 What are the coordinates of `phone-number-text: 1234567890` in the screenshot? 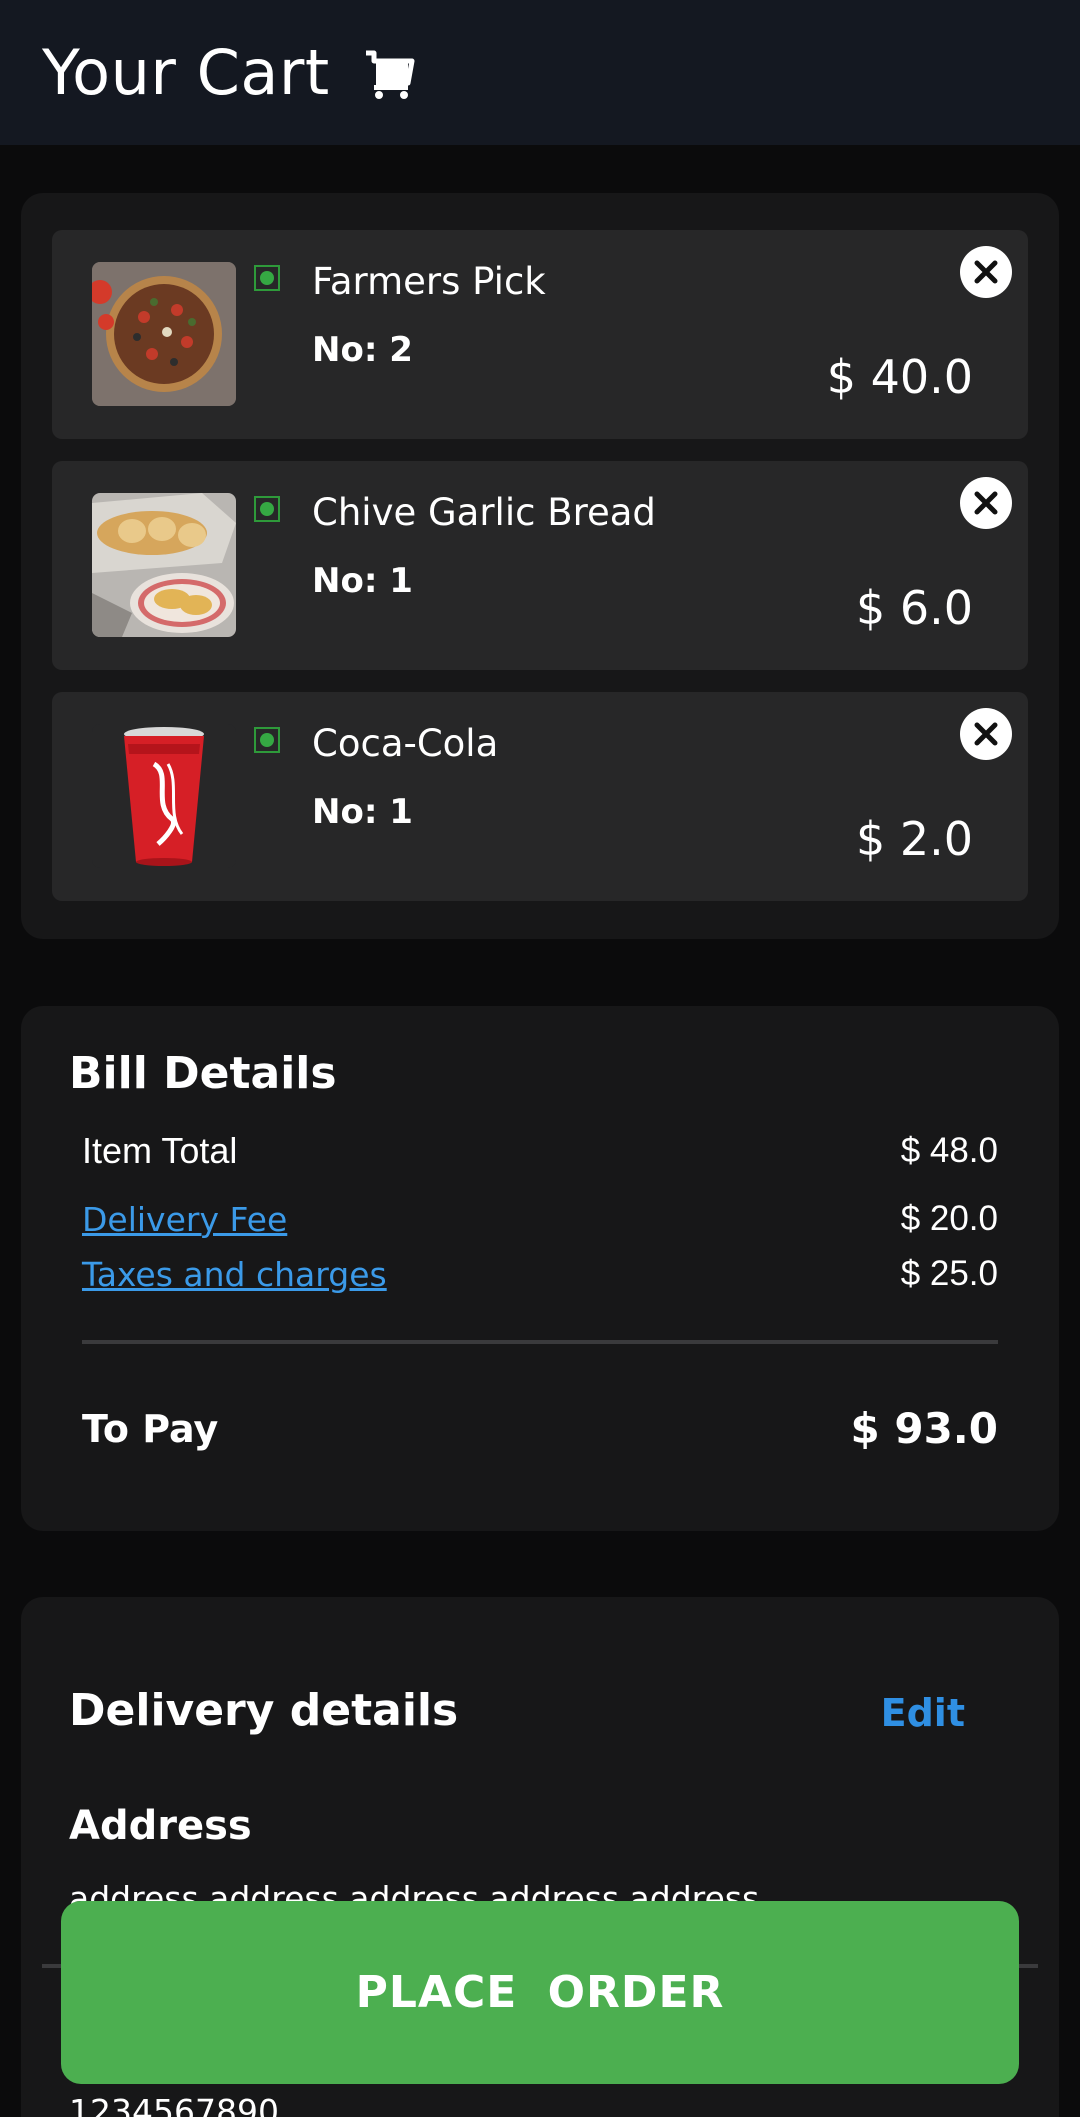 It's located at (174, 2104).